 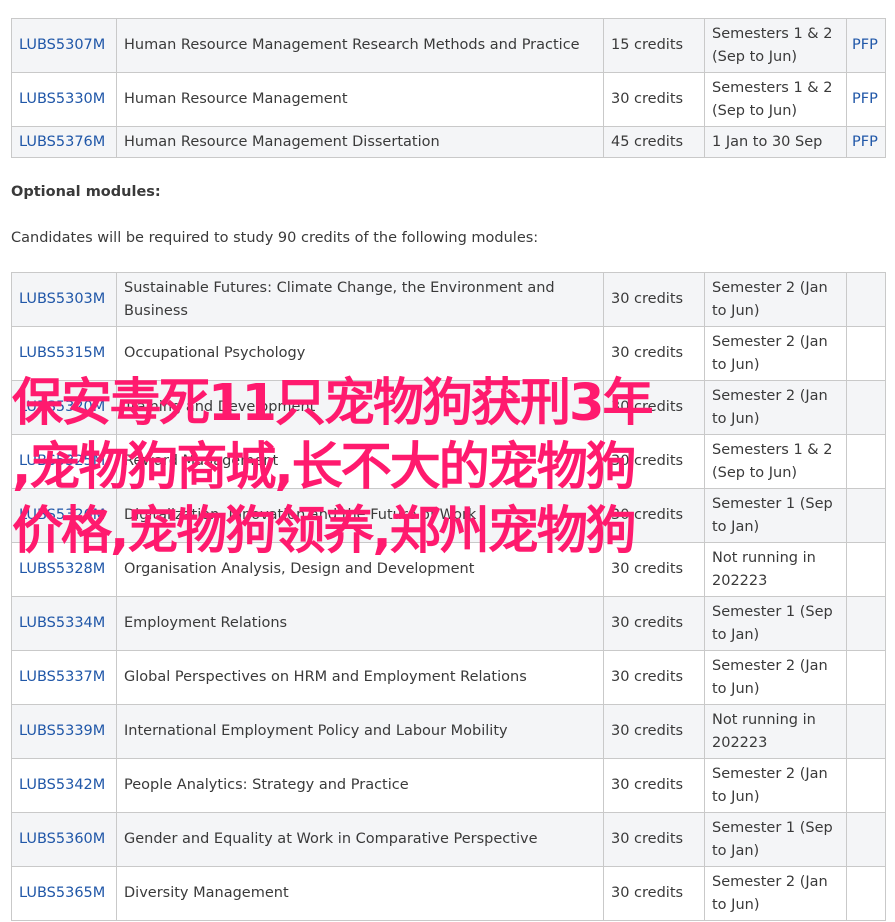 I want to click on module-title: Human Resource Management Dissertation, so click(x=360, y=142).